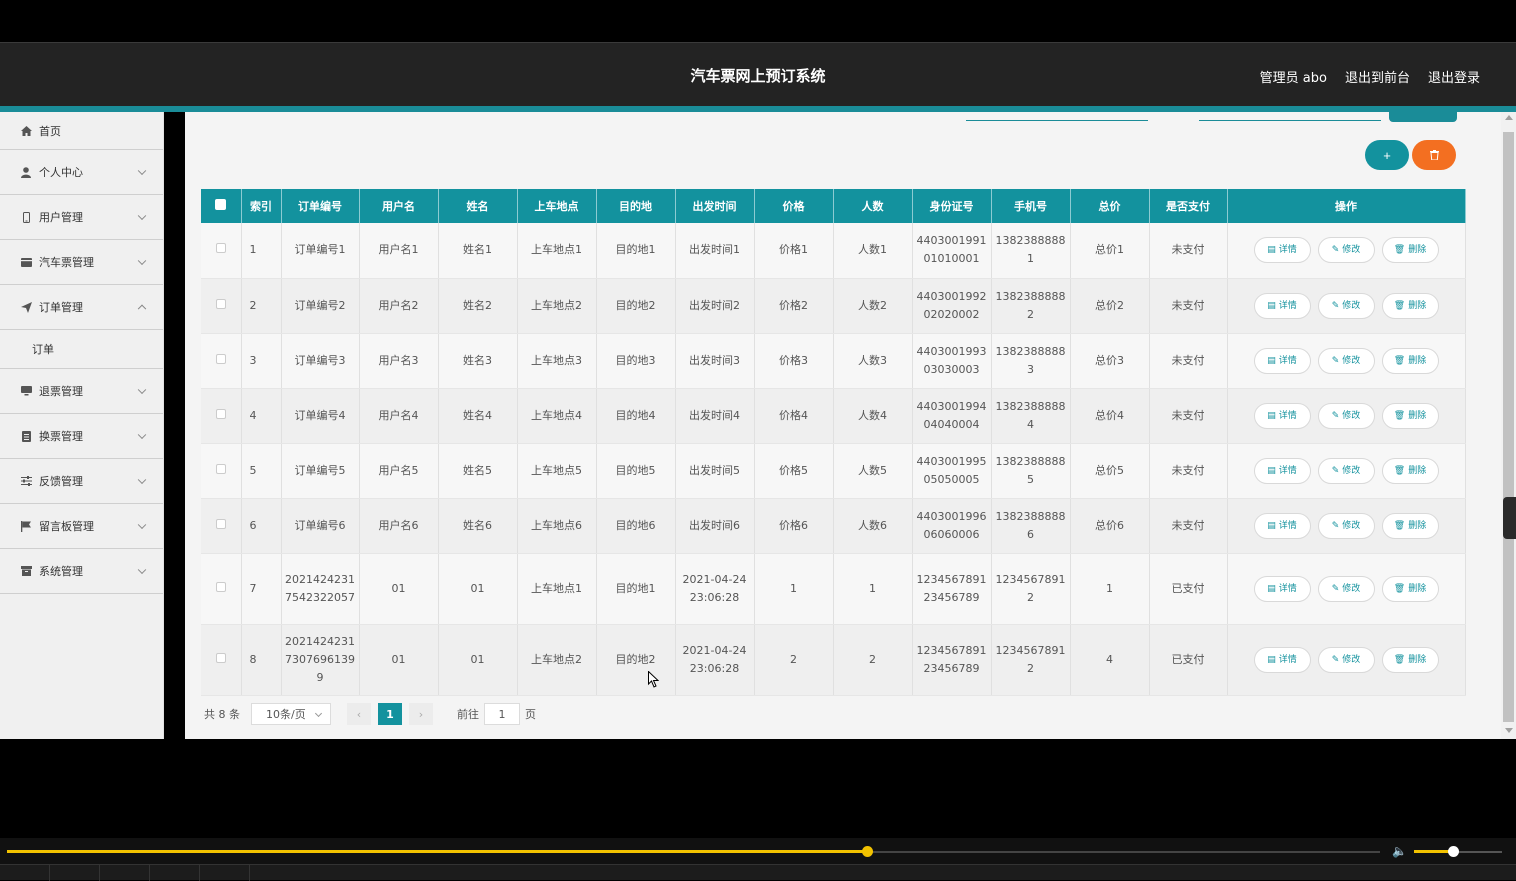 The width and height of the screenshot is (1516, 881). Describe the element at coordinates (715, 206) in the screenshot. I see `column-header: 出发时间` at that location.